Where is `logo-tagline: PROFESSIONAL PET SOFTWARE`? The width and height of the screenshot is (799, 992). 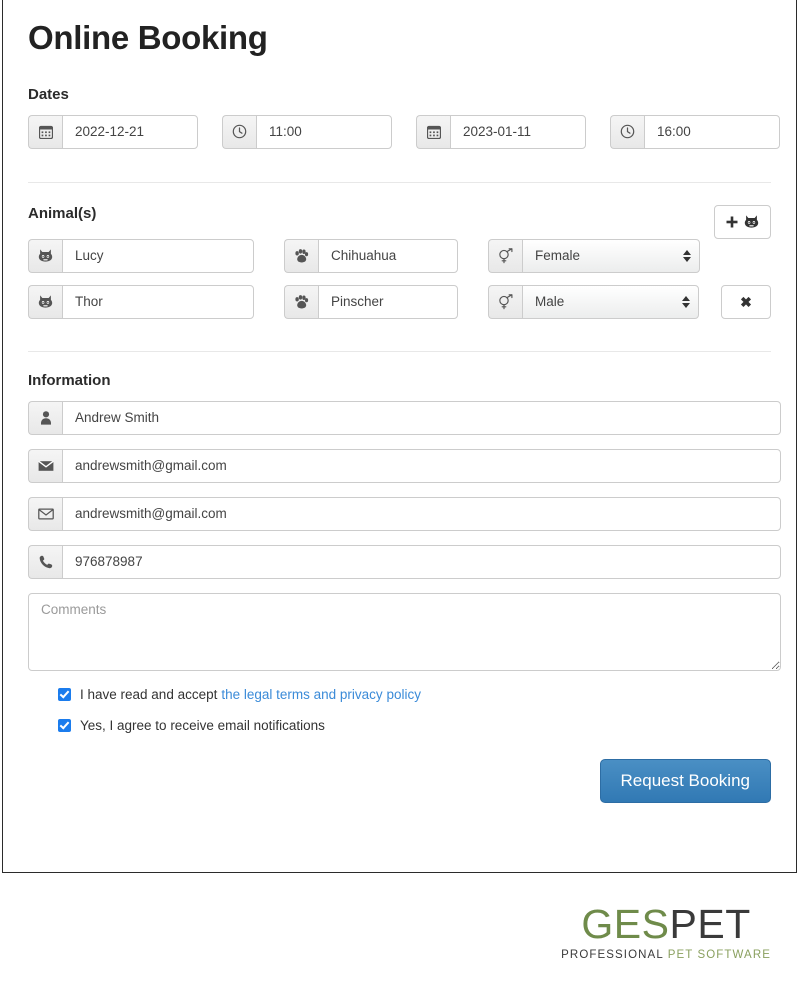
logo-tagline: PROFESSIONAL PET SOFTWARE is located at coordinates (666, 955).